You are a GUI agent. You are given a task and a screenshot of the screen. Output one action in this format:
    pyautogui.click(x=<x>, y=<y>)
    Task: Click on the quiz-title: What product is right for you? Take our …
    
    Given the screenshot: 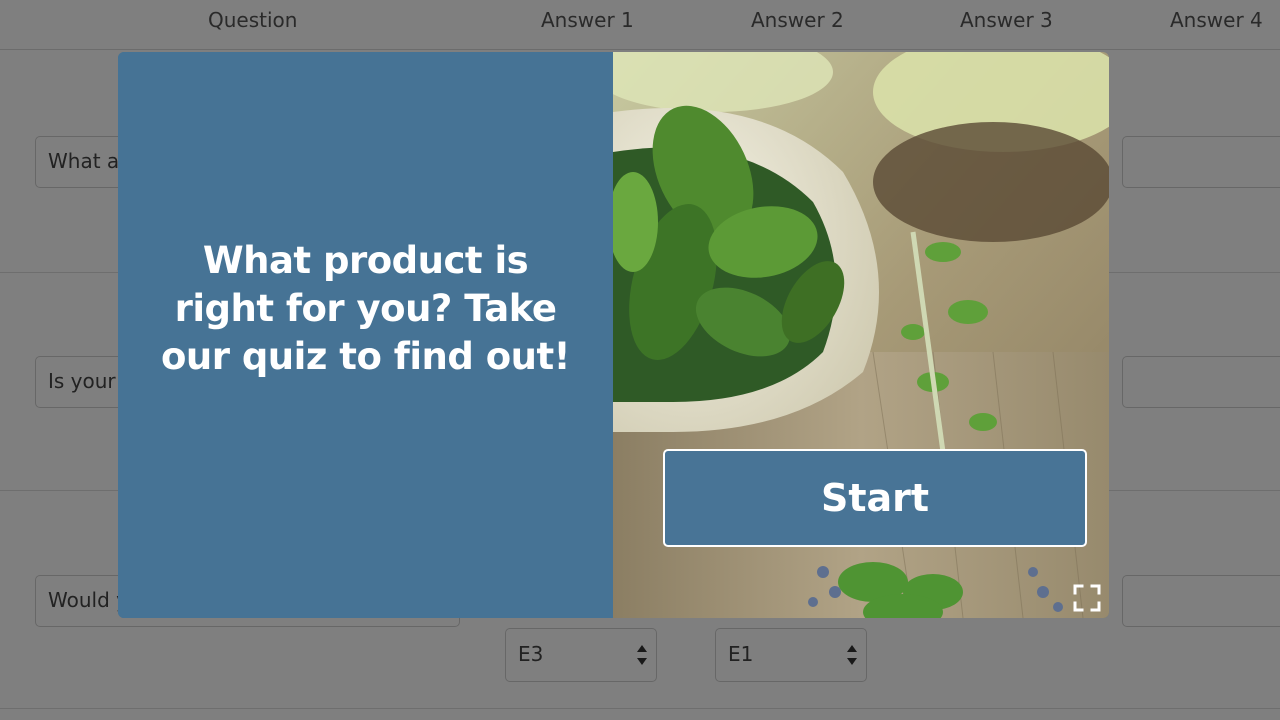 What is the action you would take?
    pyautogui.click(x=365, y=308)
    